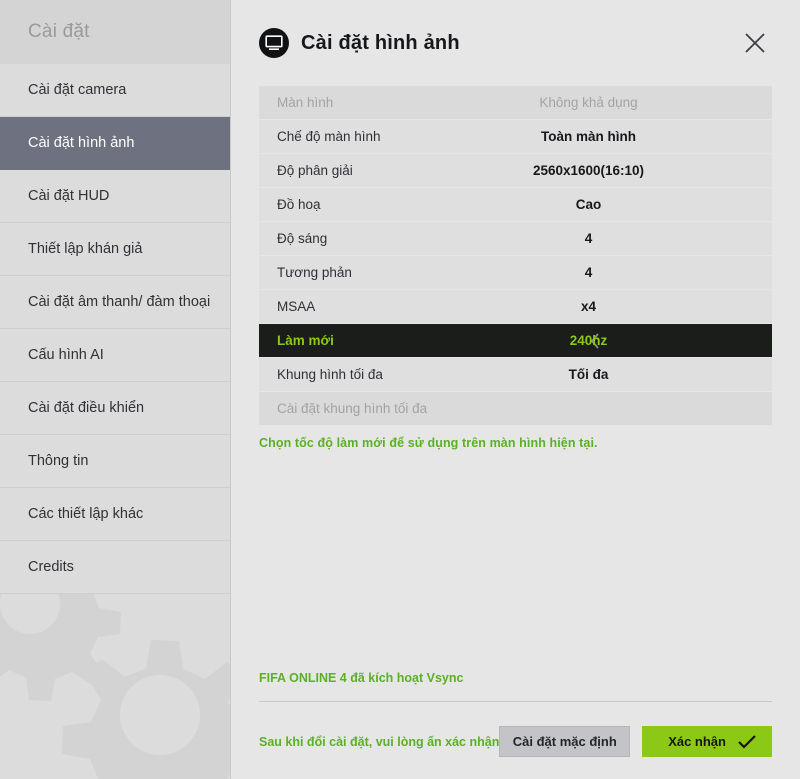 This screenshot has width=800, height=779. What do you see at coordinates (119, 302) in the screenshot?
I see `sidebar-item-label: Cài đặt âm thanh/ đàm thoại` at bounding box center [119, 302].